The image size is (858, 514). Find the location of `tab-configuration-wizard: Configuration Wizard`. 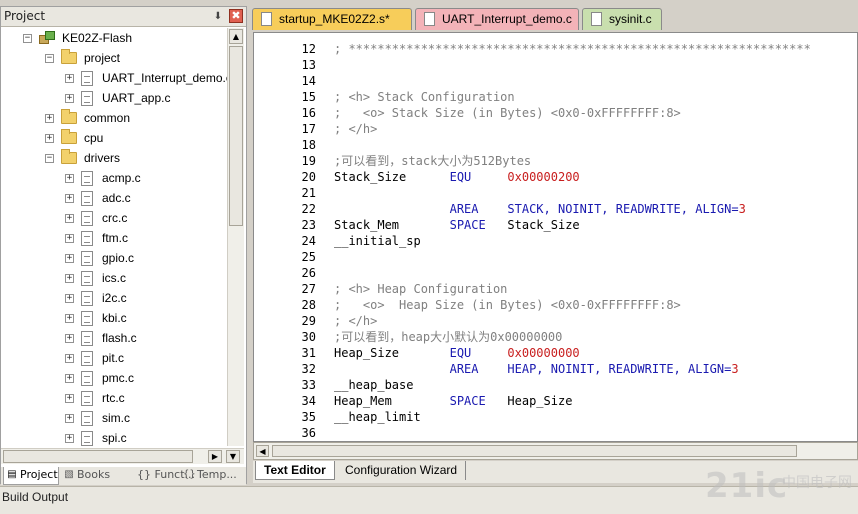

tab-configuration-wizard: Configuration Wizard is located at coordinates (402, 470).